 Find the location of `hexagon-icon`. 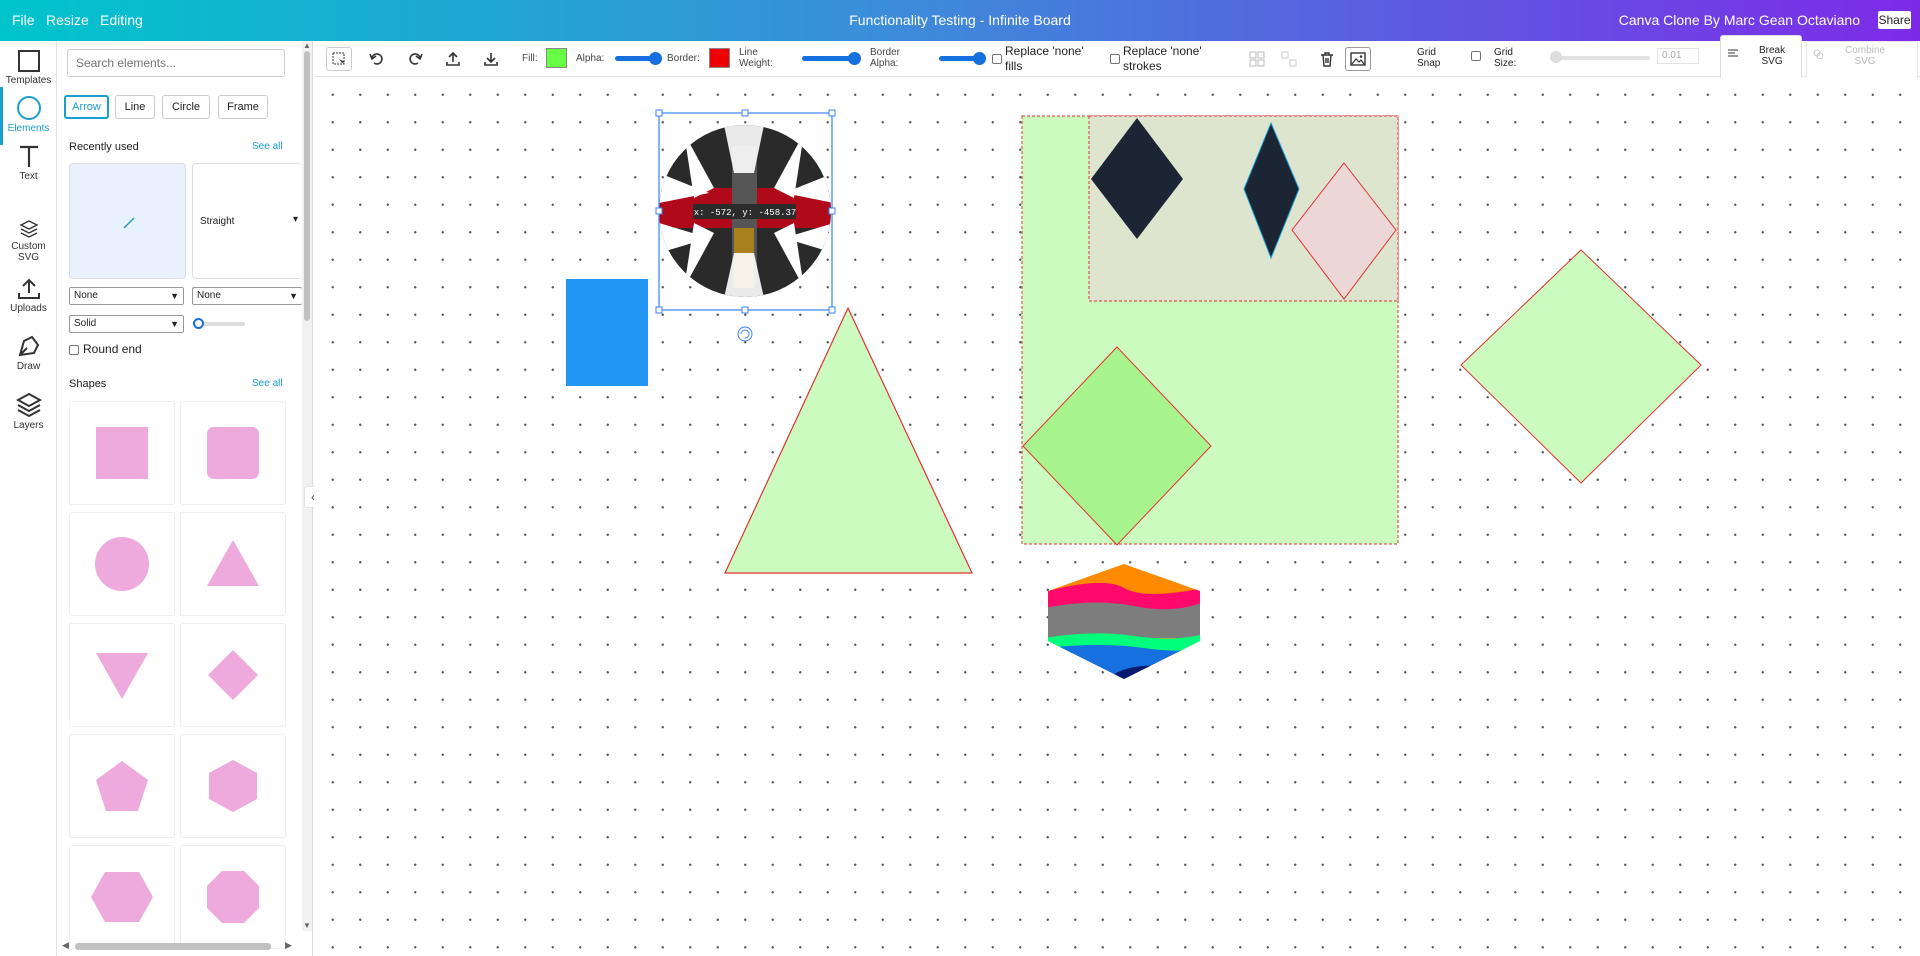

hexagon-icon is located at coordinates (233, 786).